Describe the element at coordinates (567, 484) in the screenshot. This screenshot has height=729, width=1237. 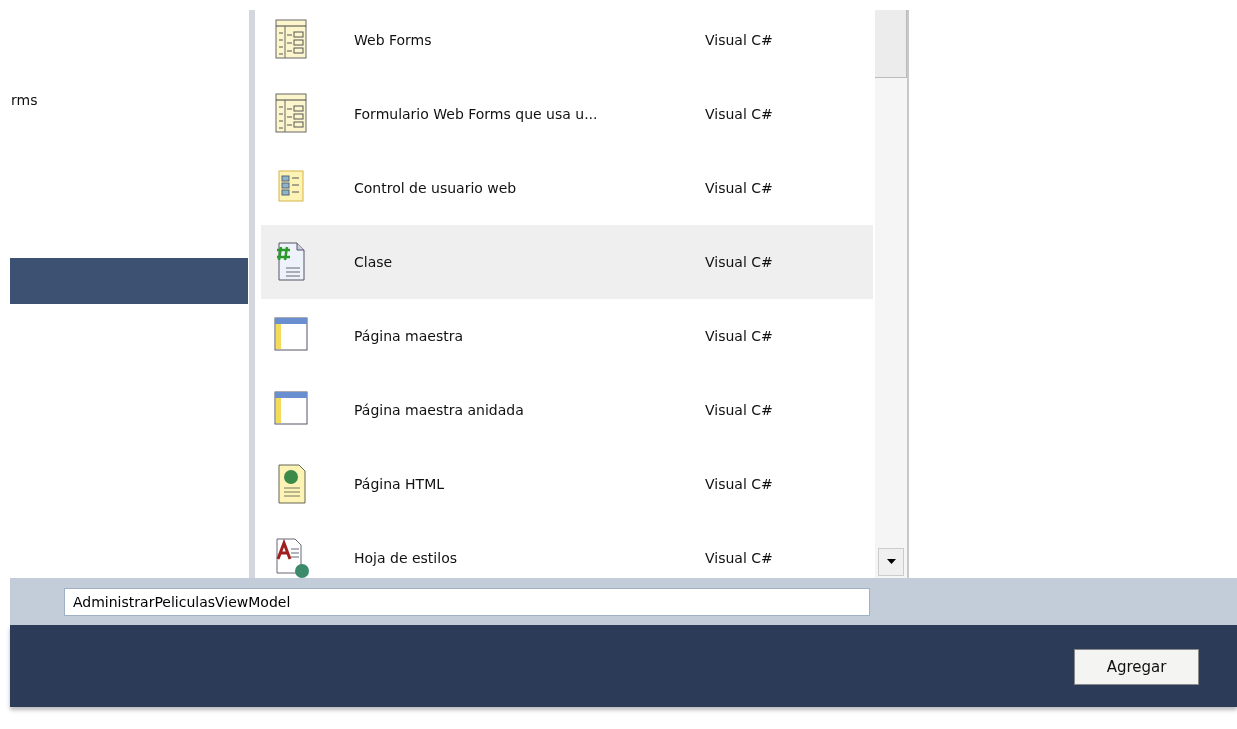
I see `template-item: Página HTML Visual C#` at that location.